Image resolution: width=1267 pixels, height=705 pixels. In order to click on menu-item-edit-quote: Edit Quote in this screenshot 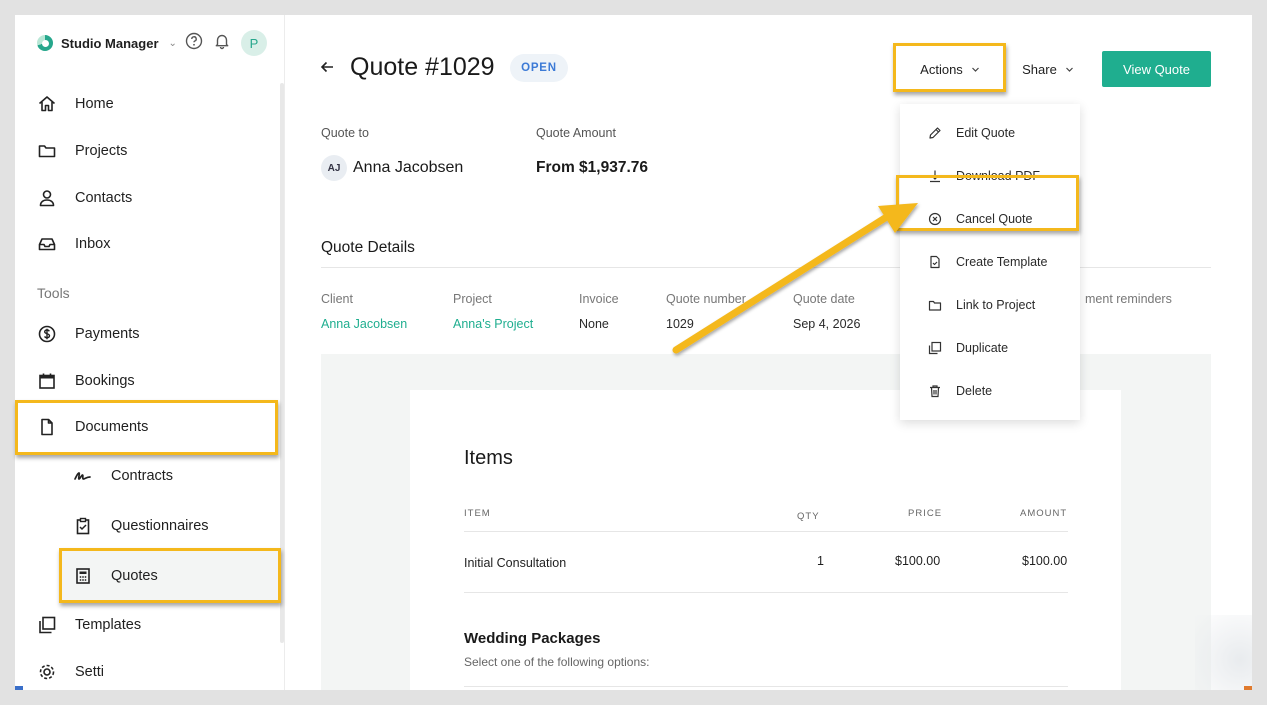, I will do `click(990, 133)`.